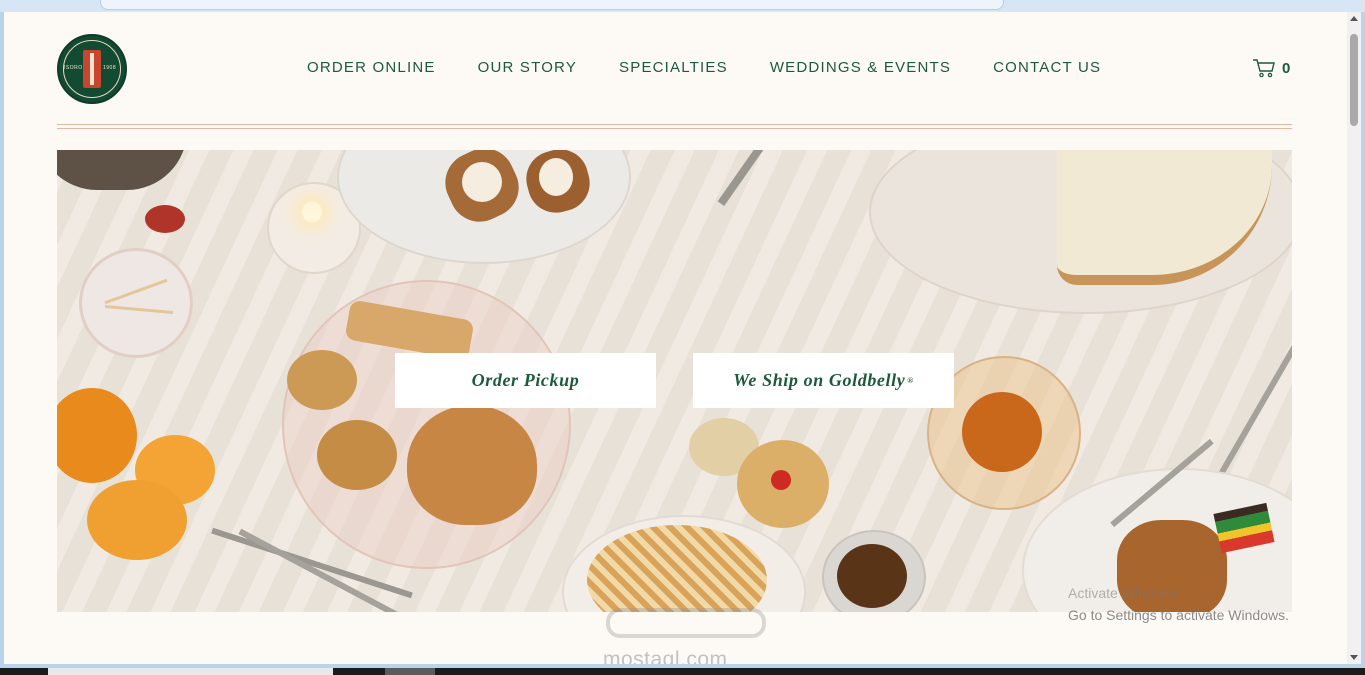 This screenshot has height=675, width=1365. Describe the element at coordinates (527, 67) in the screenshot. I see `nav-our-story: OUR STORY` at that location.